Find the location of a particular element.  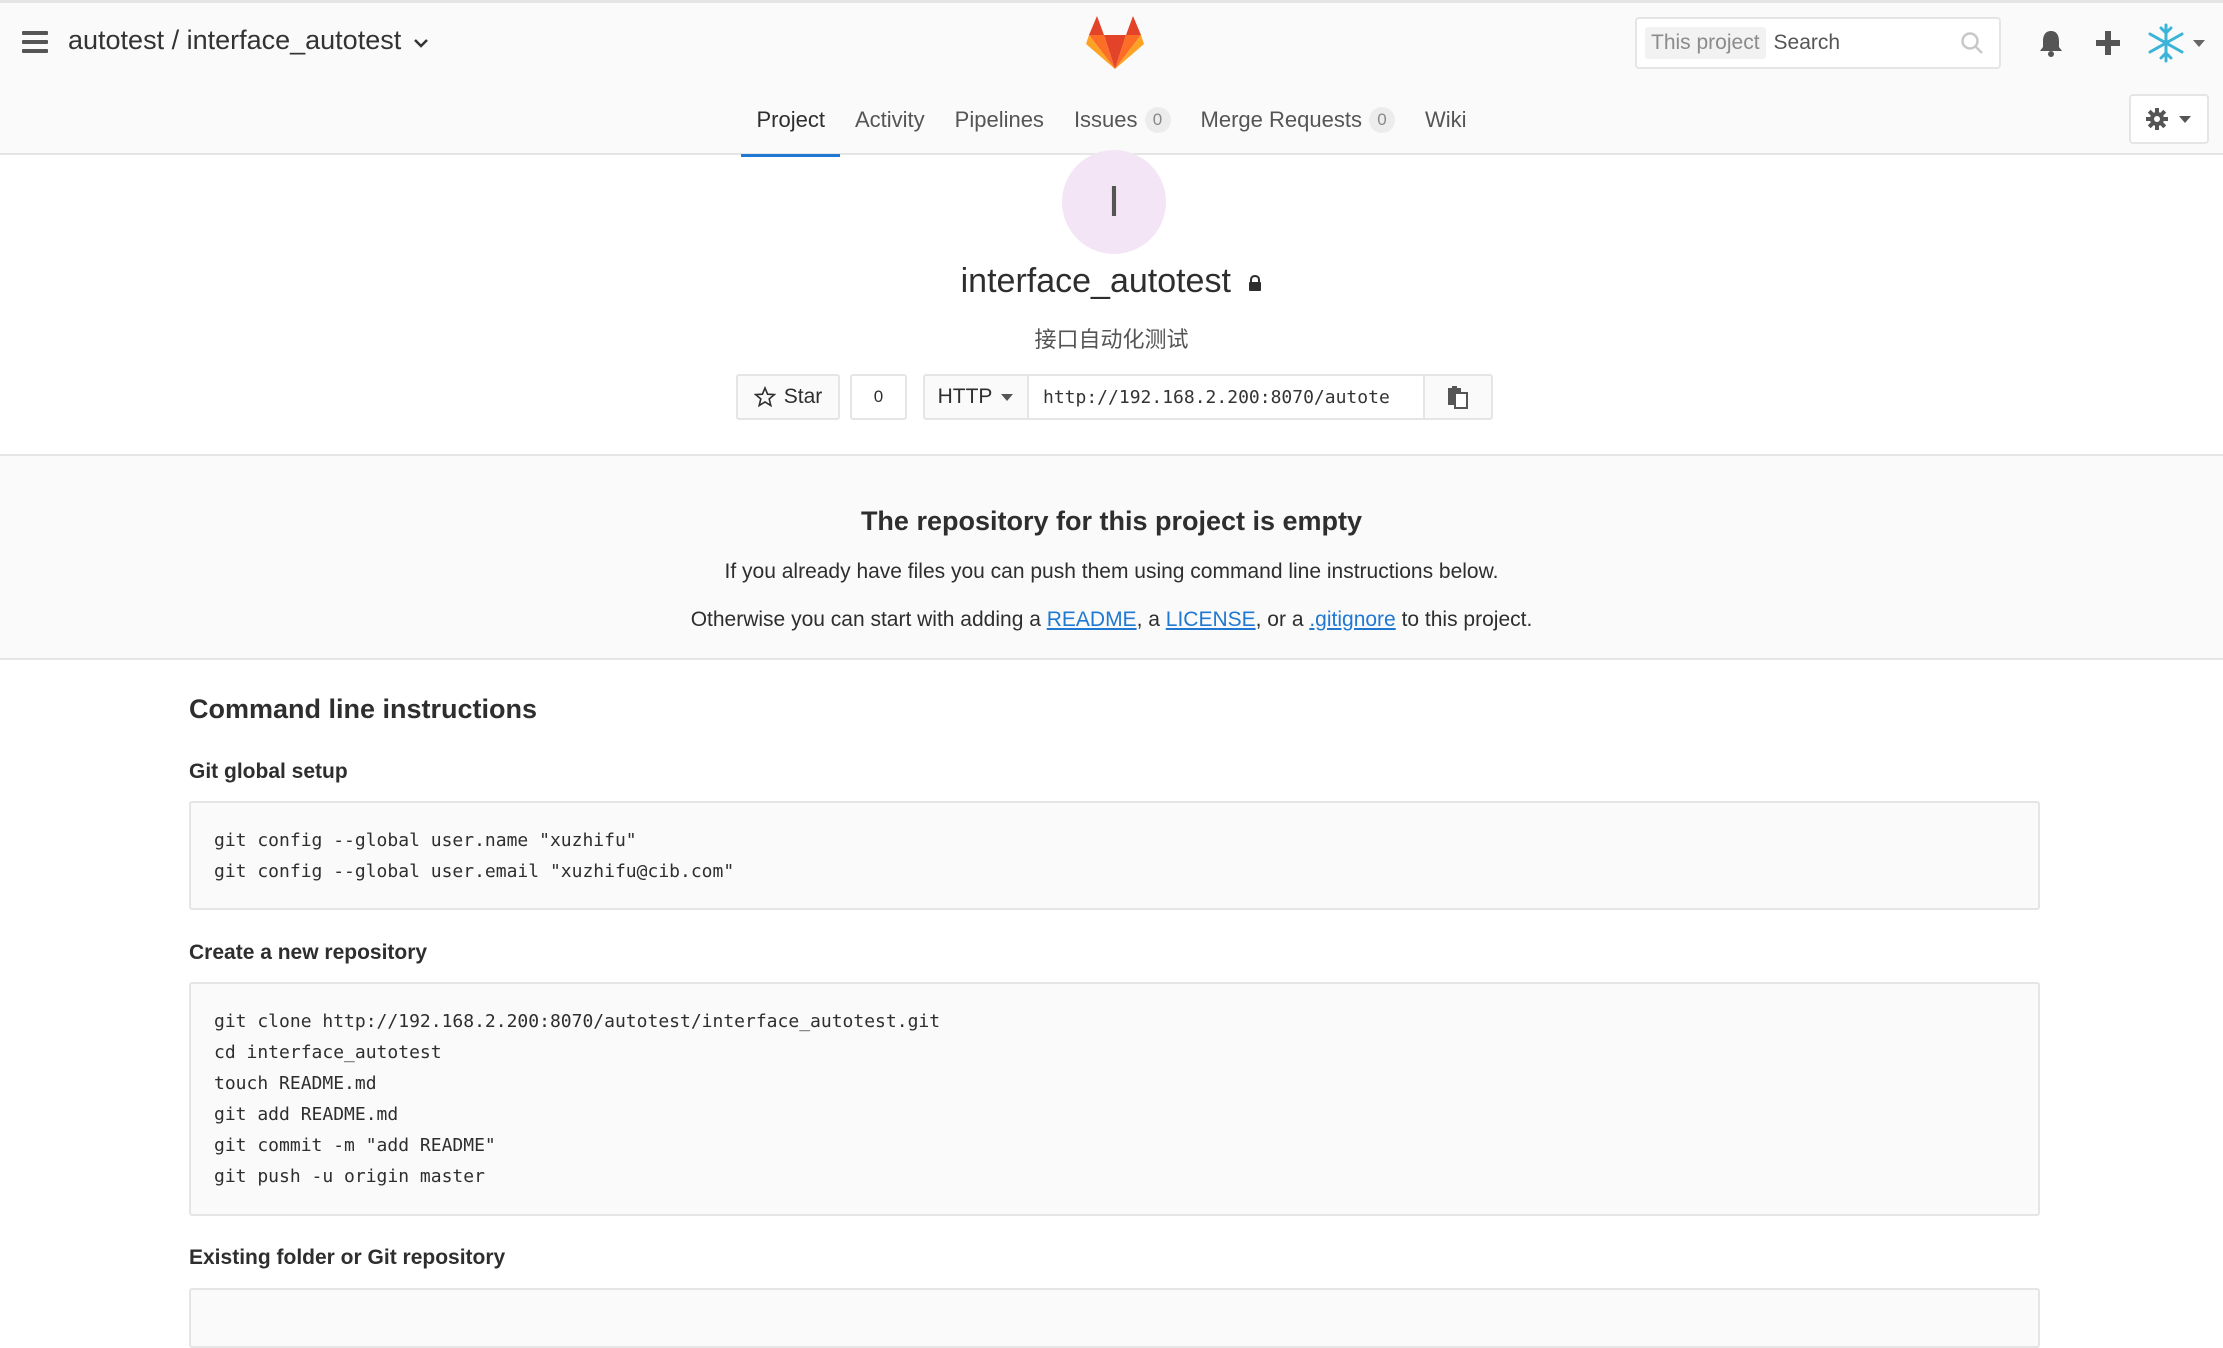

project-title: interface_autotest is located at coordinates (1111, 281).